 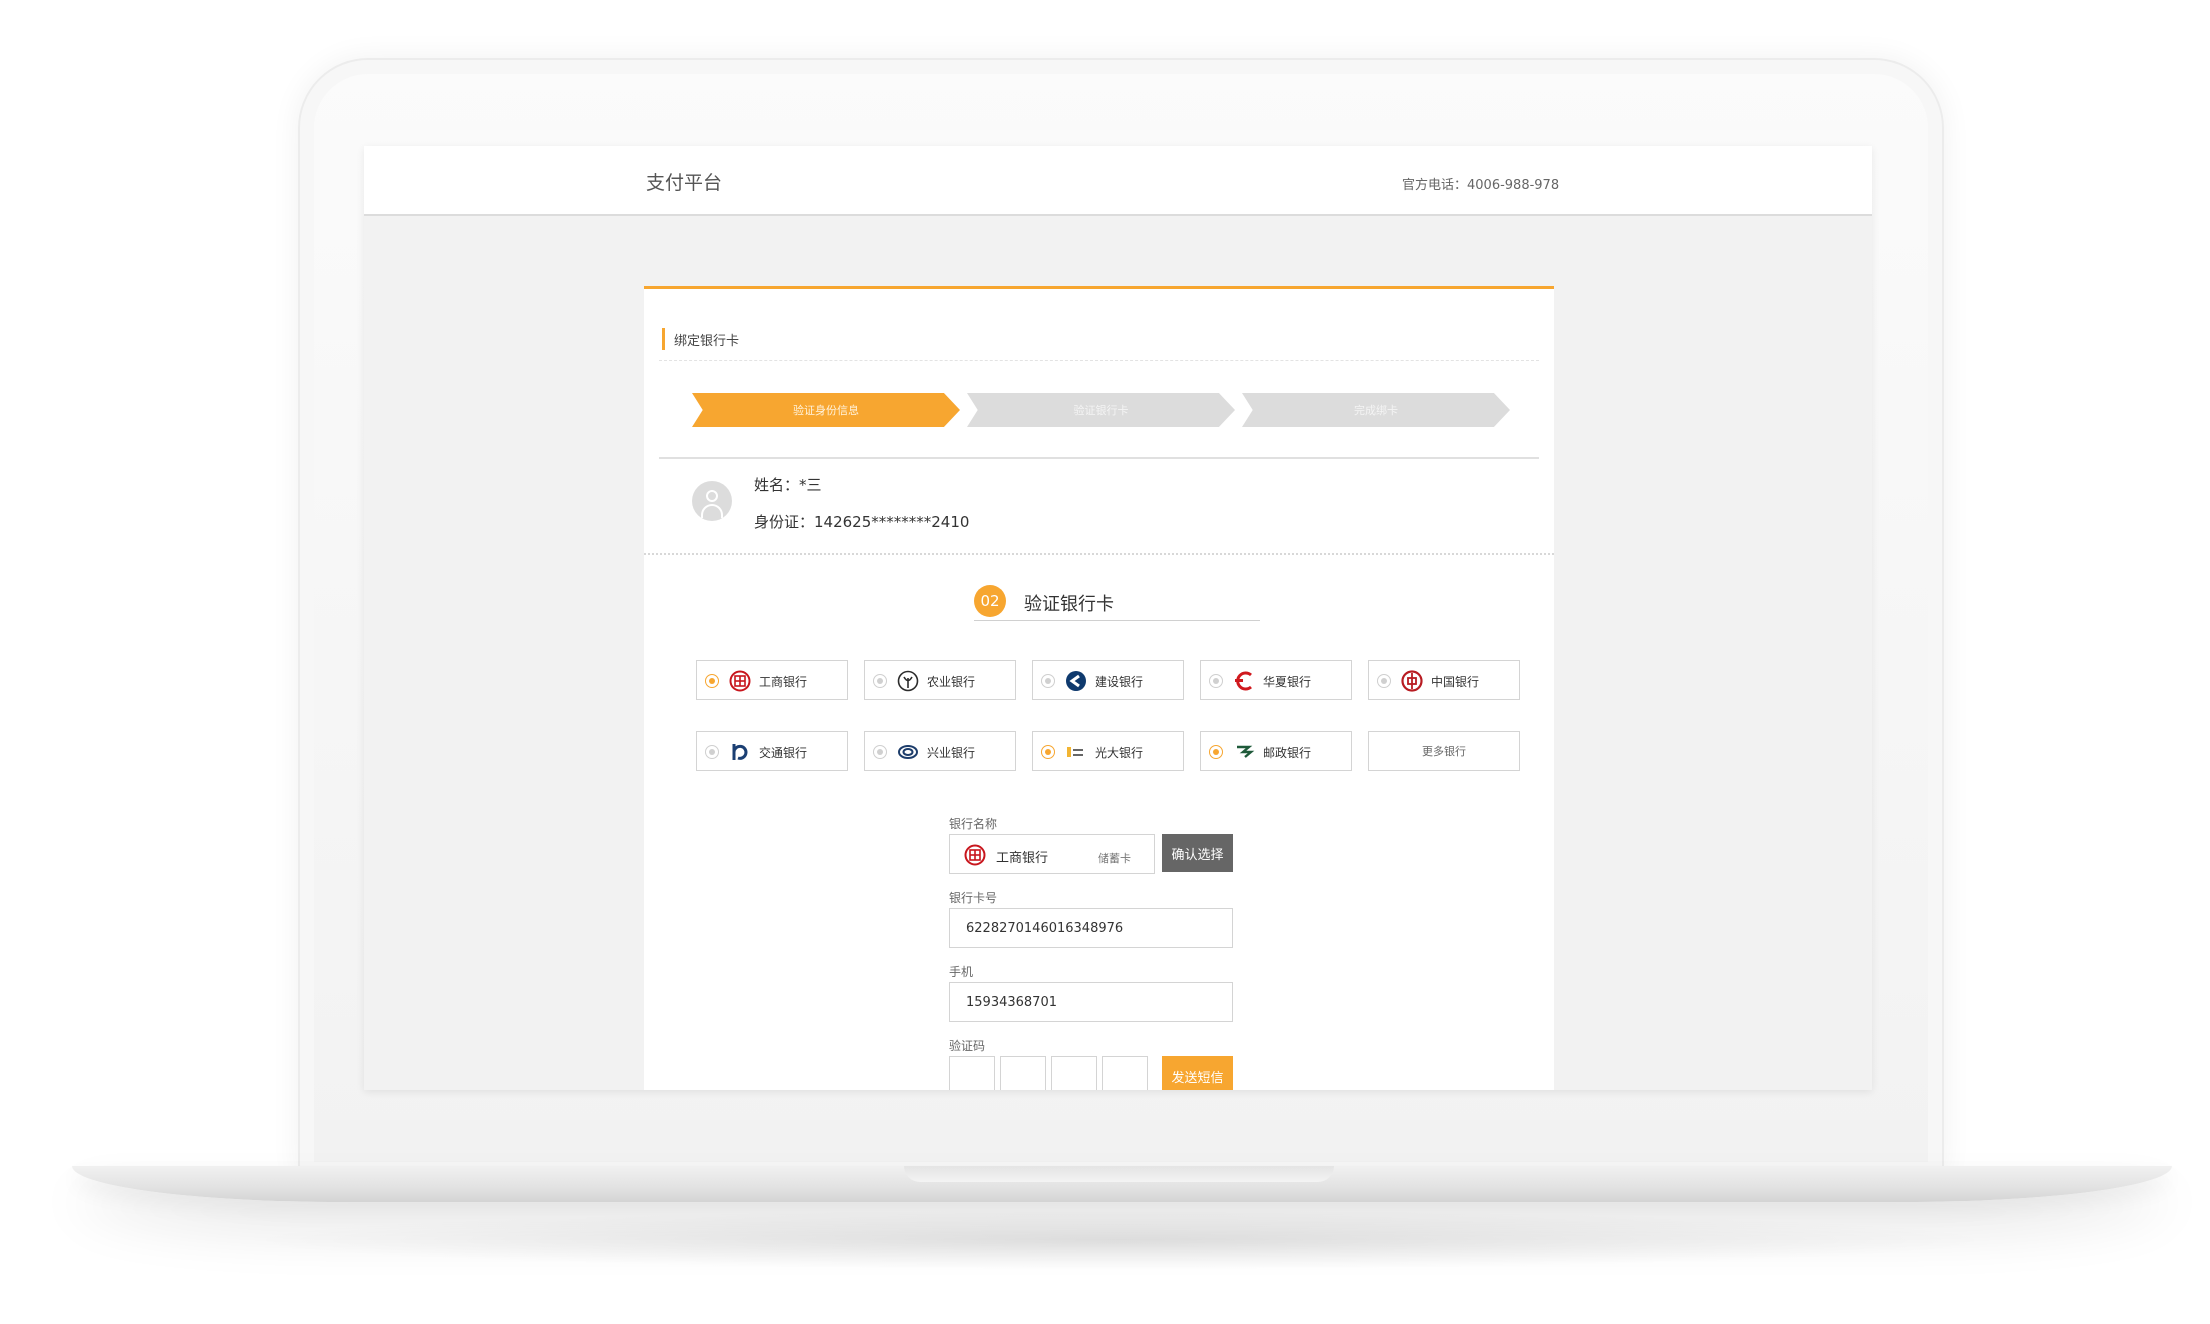 What do you see at coordinates (951, 753) in the screenshot?
I see `bank-label: 兴业银行` at bounding box center [951, 753].